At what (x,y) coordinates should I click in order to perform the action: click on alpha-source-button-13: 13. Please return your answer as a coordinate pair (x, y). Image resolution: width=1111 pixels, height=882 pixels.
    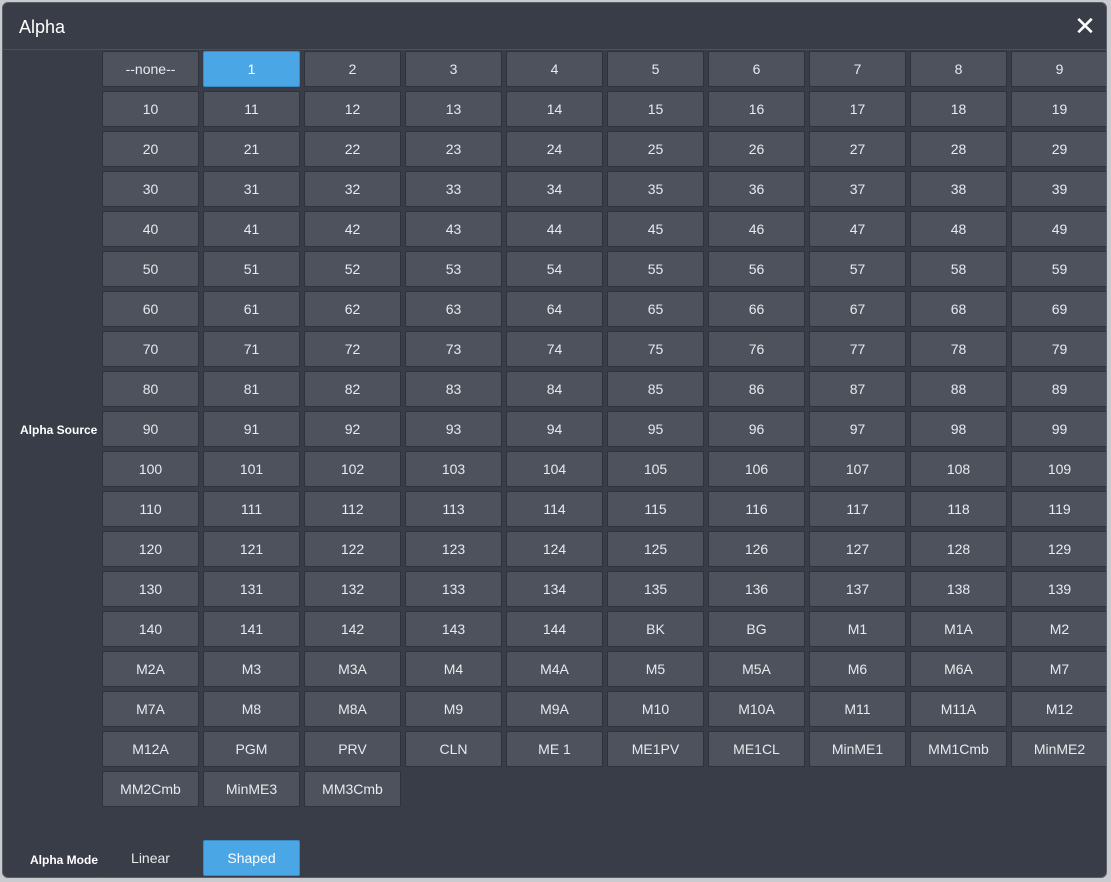
    Looking at the image, I should click on (453, 109).